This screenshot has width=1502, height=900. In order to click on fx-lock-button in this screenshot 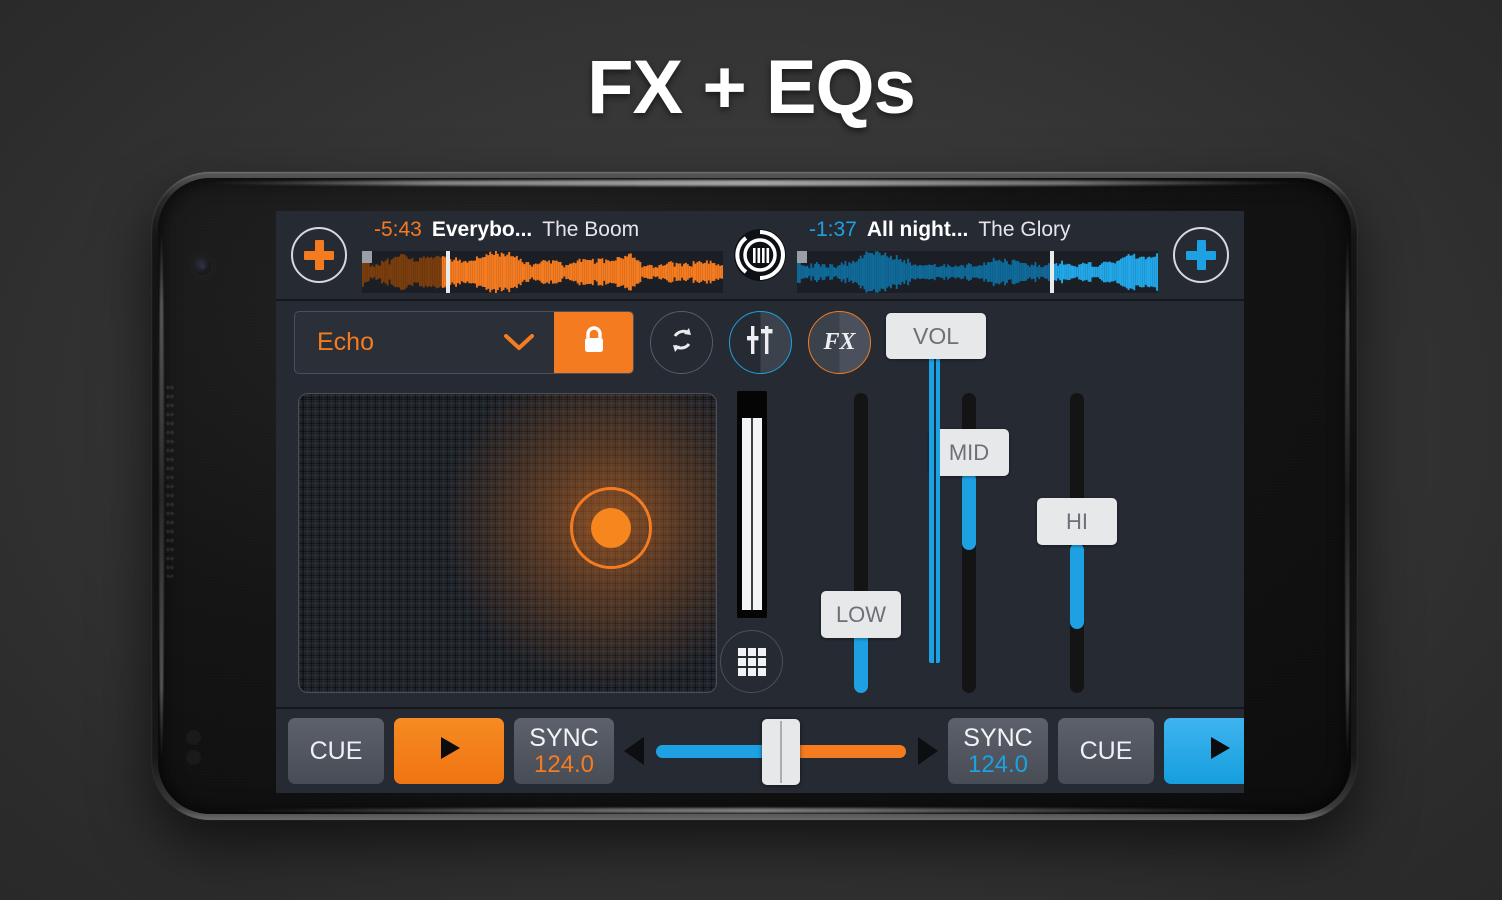, I will do `click(593, 342)`.